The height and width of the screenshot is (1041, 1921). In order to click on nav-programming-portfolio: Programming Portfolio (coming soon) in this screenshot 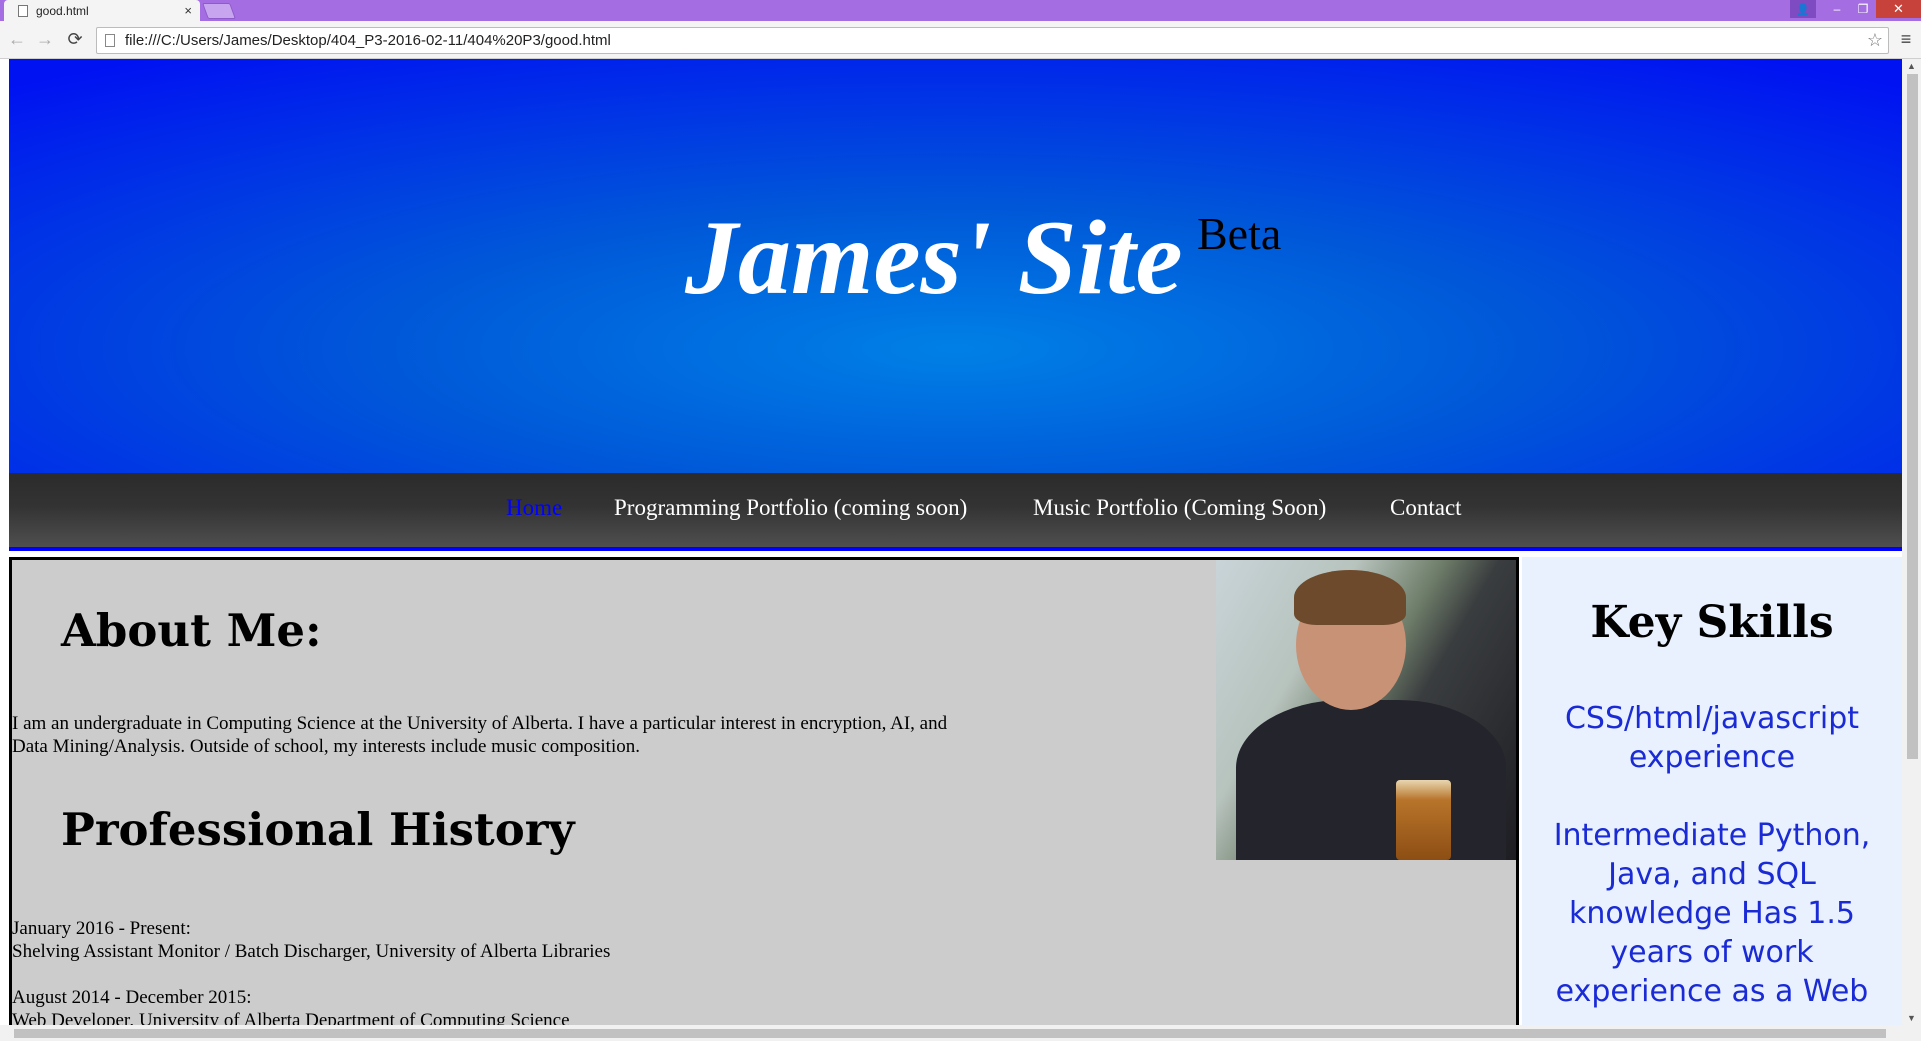, I will do `click(790, 508)`.